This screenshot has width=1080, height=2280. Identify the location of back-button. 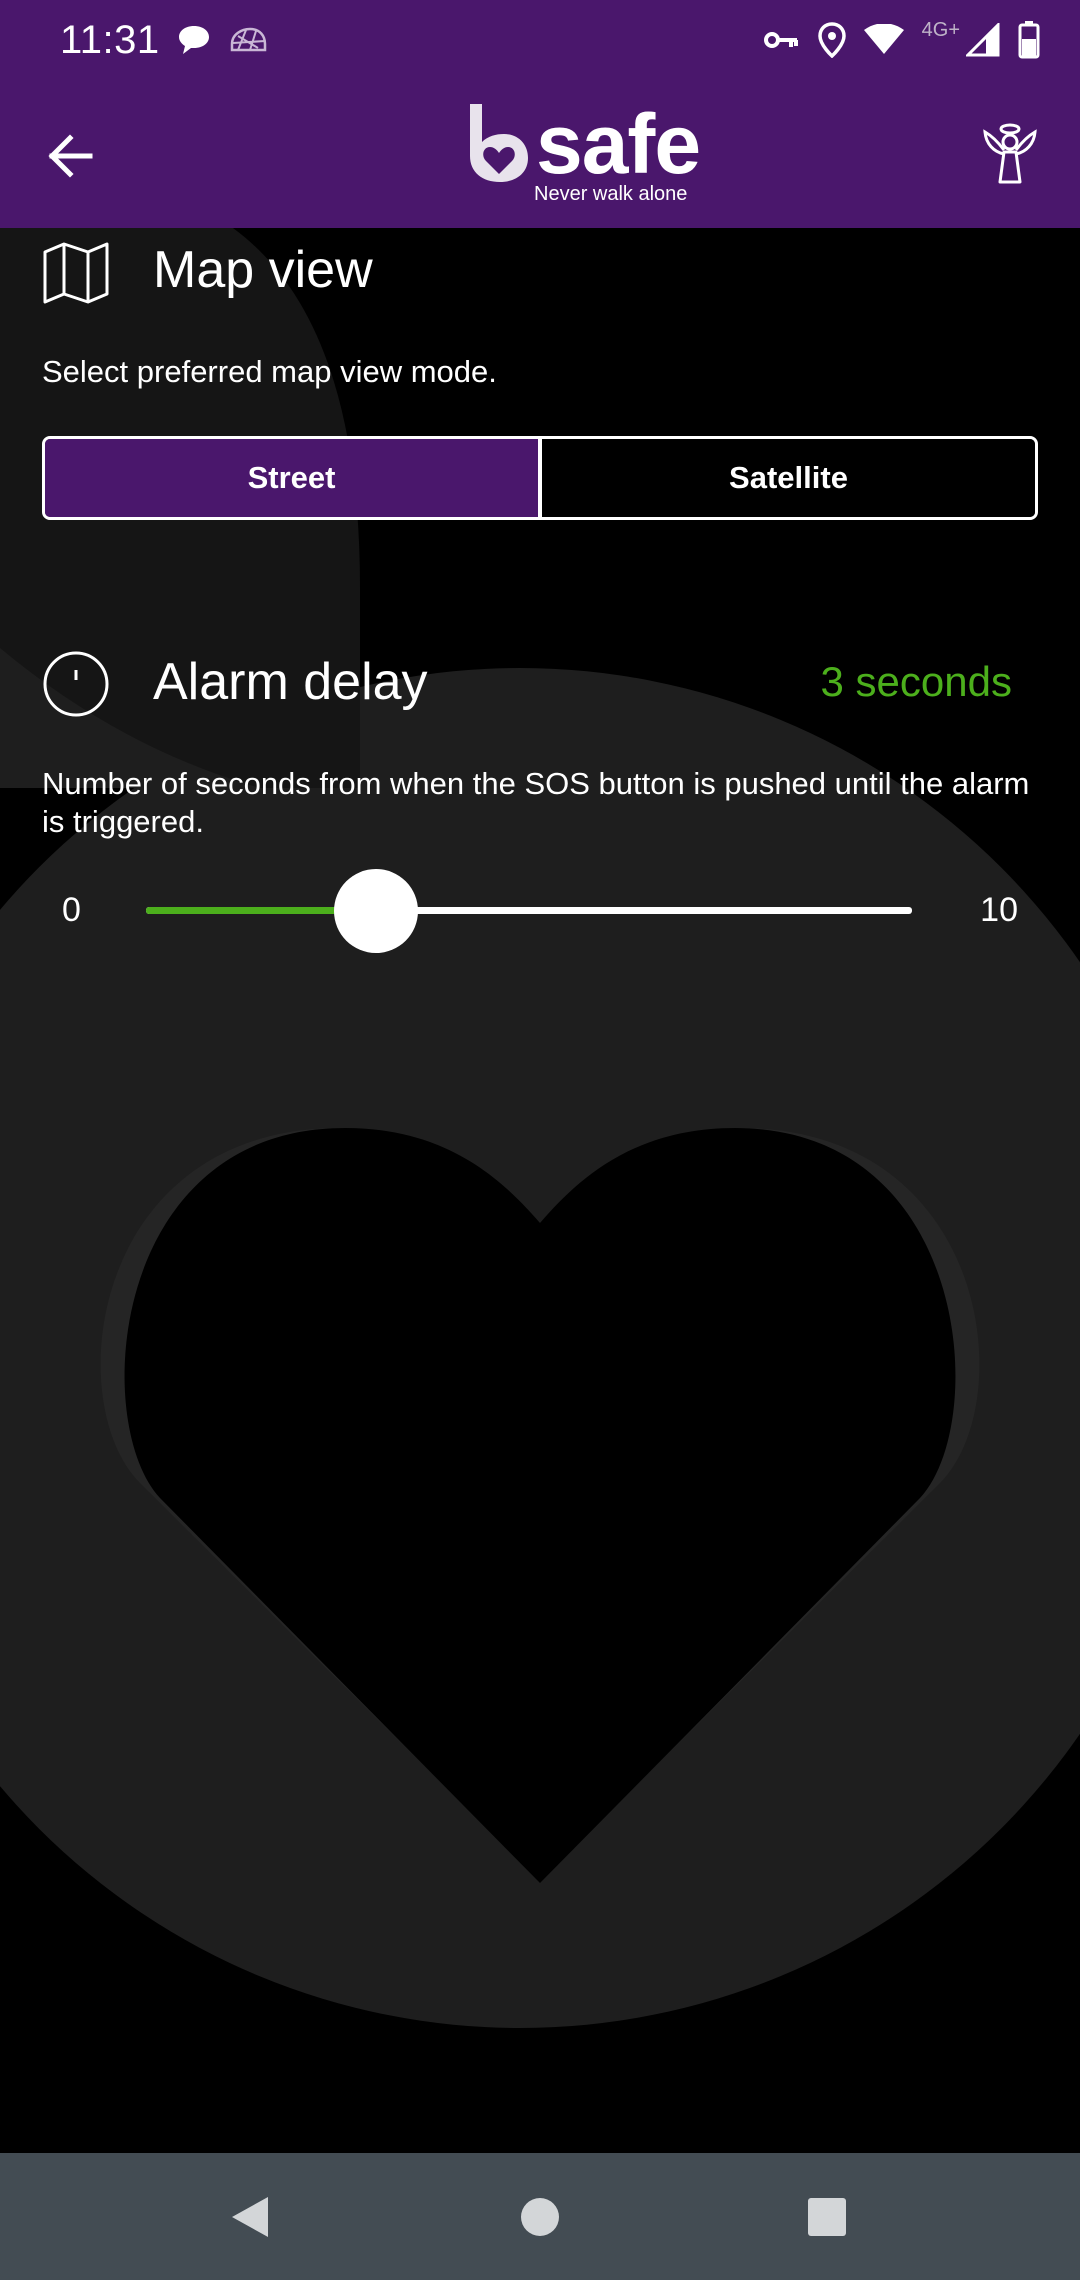
(70, 156).